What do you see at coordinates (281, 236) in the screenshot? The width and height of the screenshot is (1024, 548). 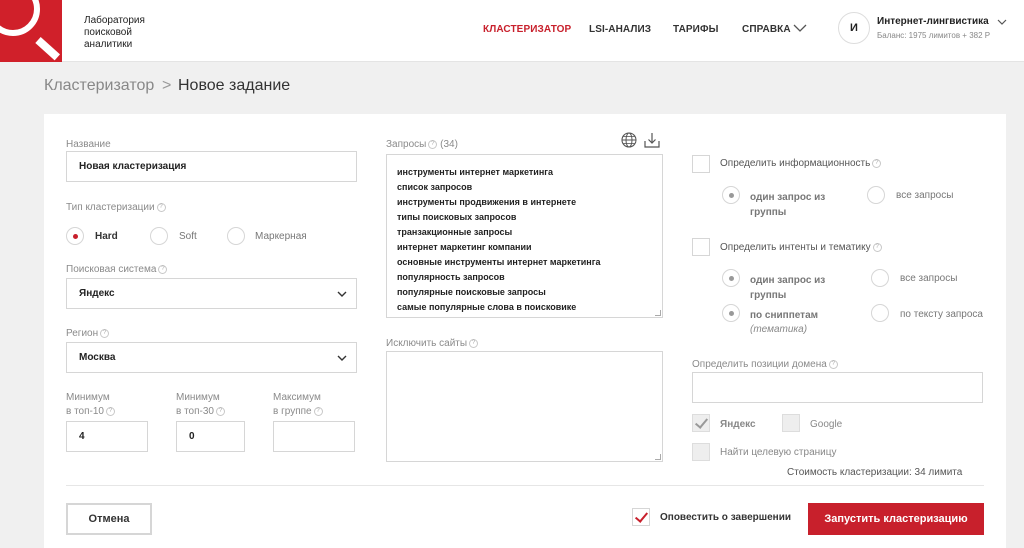 I see `type-marker-label: Маркерная` at bounding box center [281, 236].